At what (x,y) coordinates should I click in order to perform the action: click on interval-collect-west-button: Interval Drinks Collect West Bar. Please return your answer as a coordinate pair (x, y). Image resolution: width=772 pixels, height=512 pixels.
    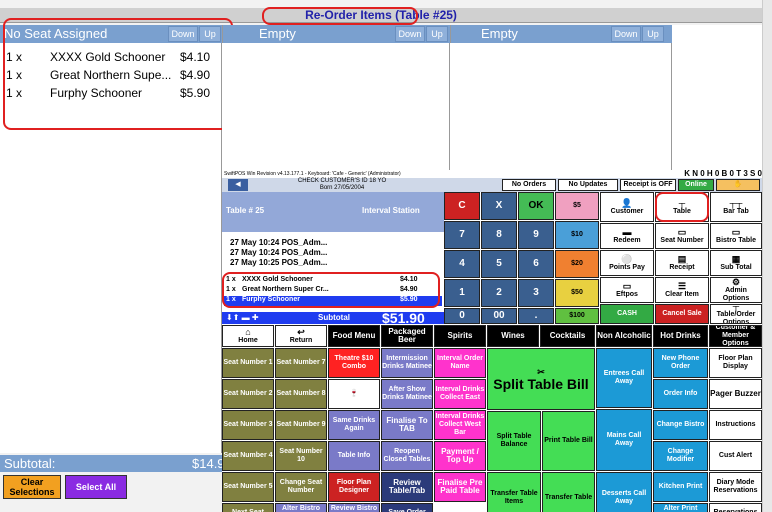
    Looking at the image, I should click on (460, 425).